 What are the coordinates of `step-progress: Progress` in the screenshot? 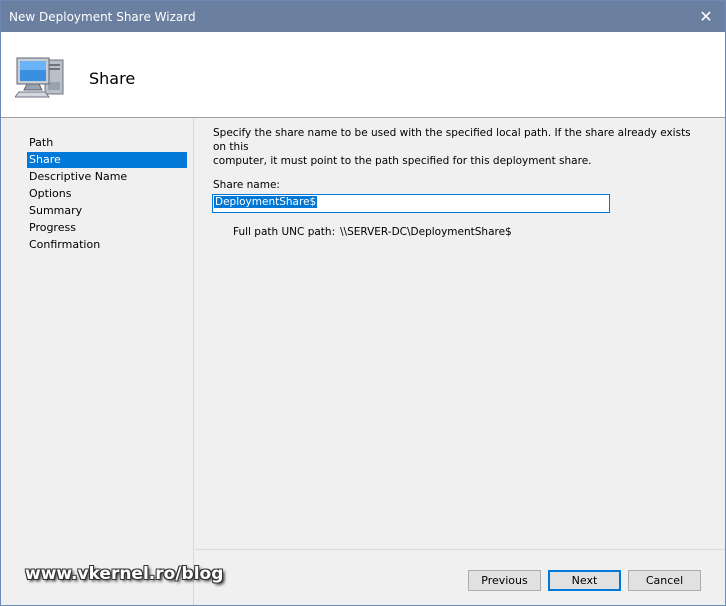 It's located at (52, 227).